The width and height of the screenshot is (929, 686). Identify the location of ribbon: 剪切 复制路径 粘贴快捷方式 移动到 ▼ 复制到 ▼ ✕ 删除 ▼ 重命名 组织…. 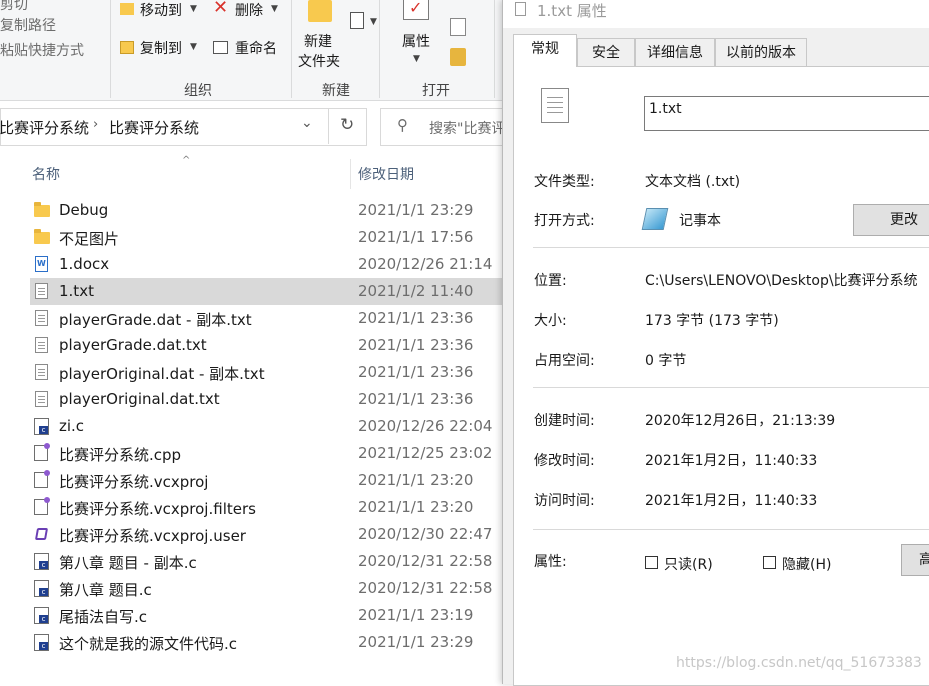
(251, 50).